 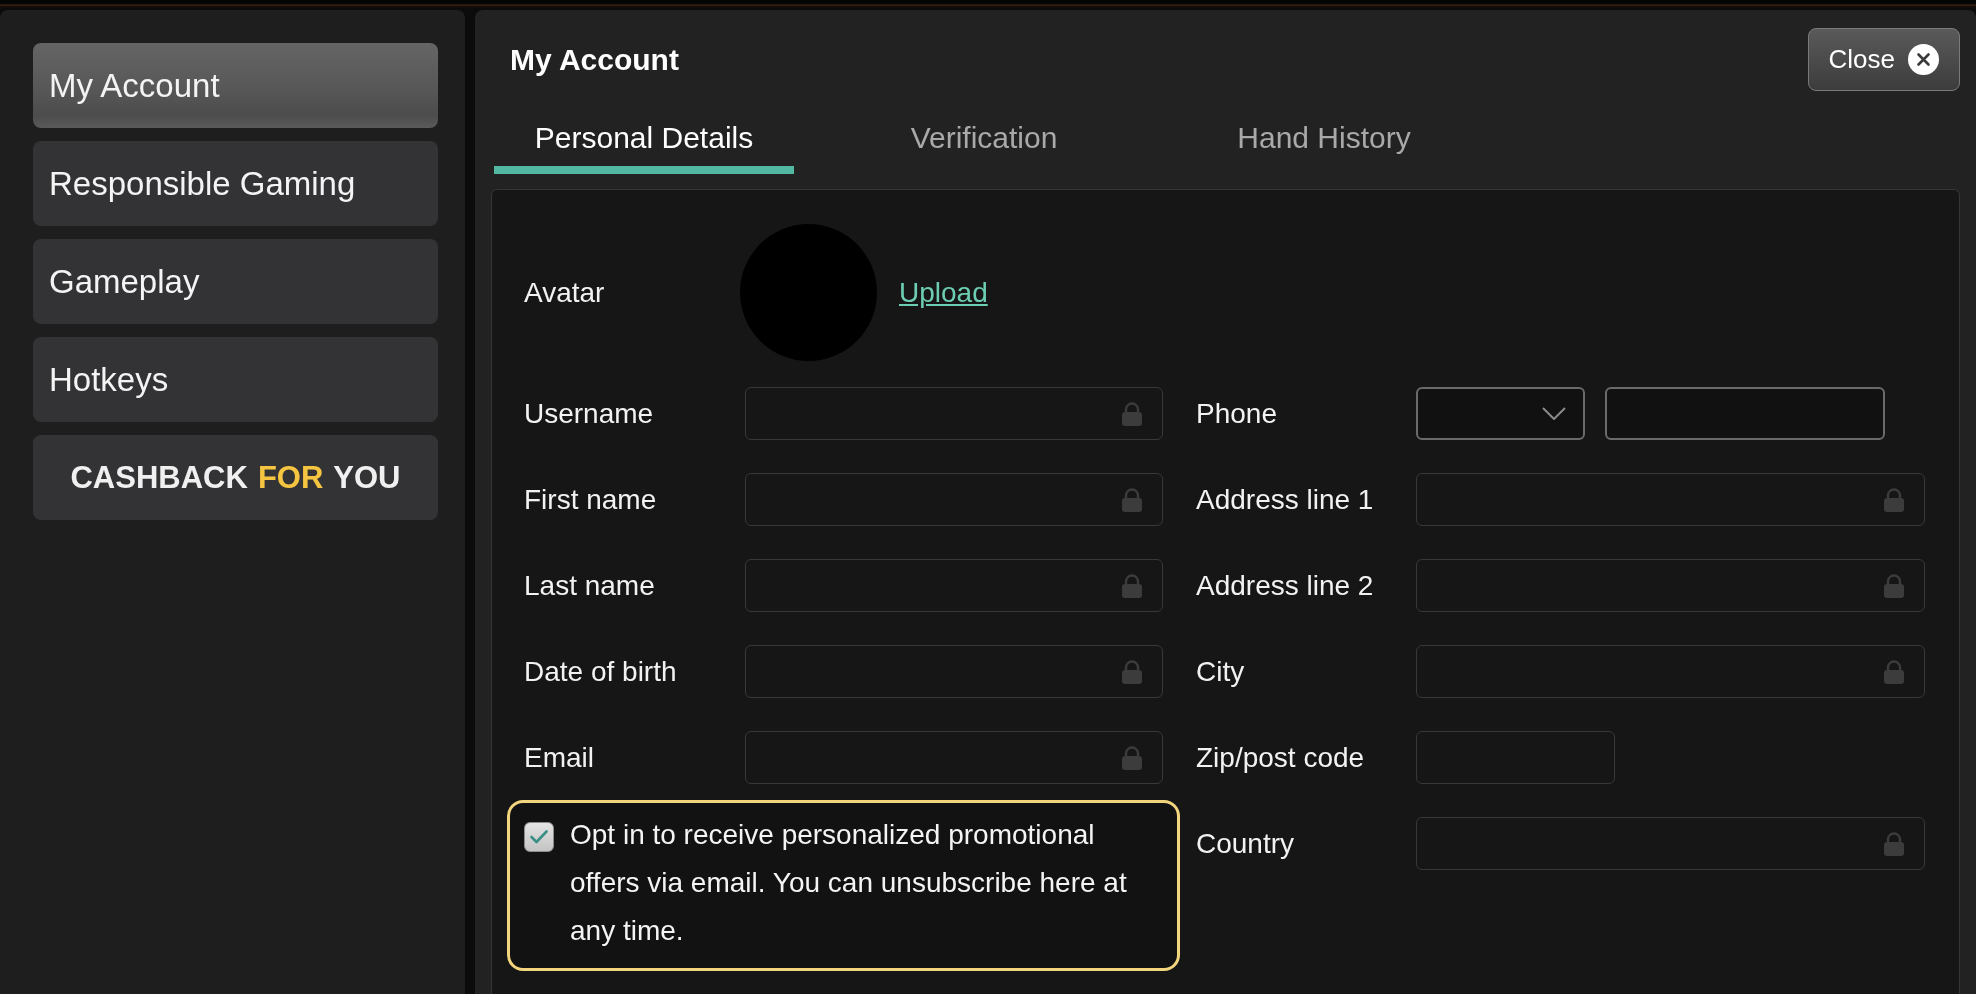 I want to click on checkmark-icon, so click(x=539, y=837).